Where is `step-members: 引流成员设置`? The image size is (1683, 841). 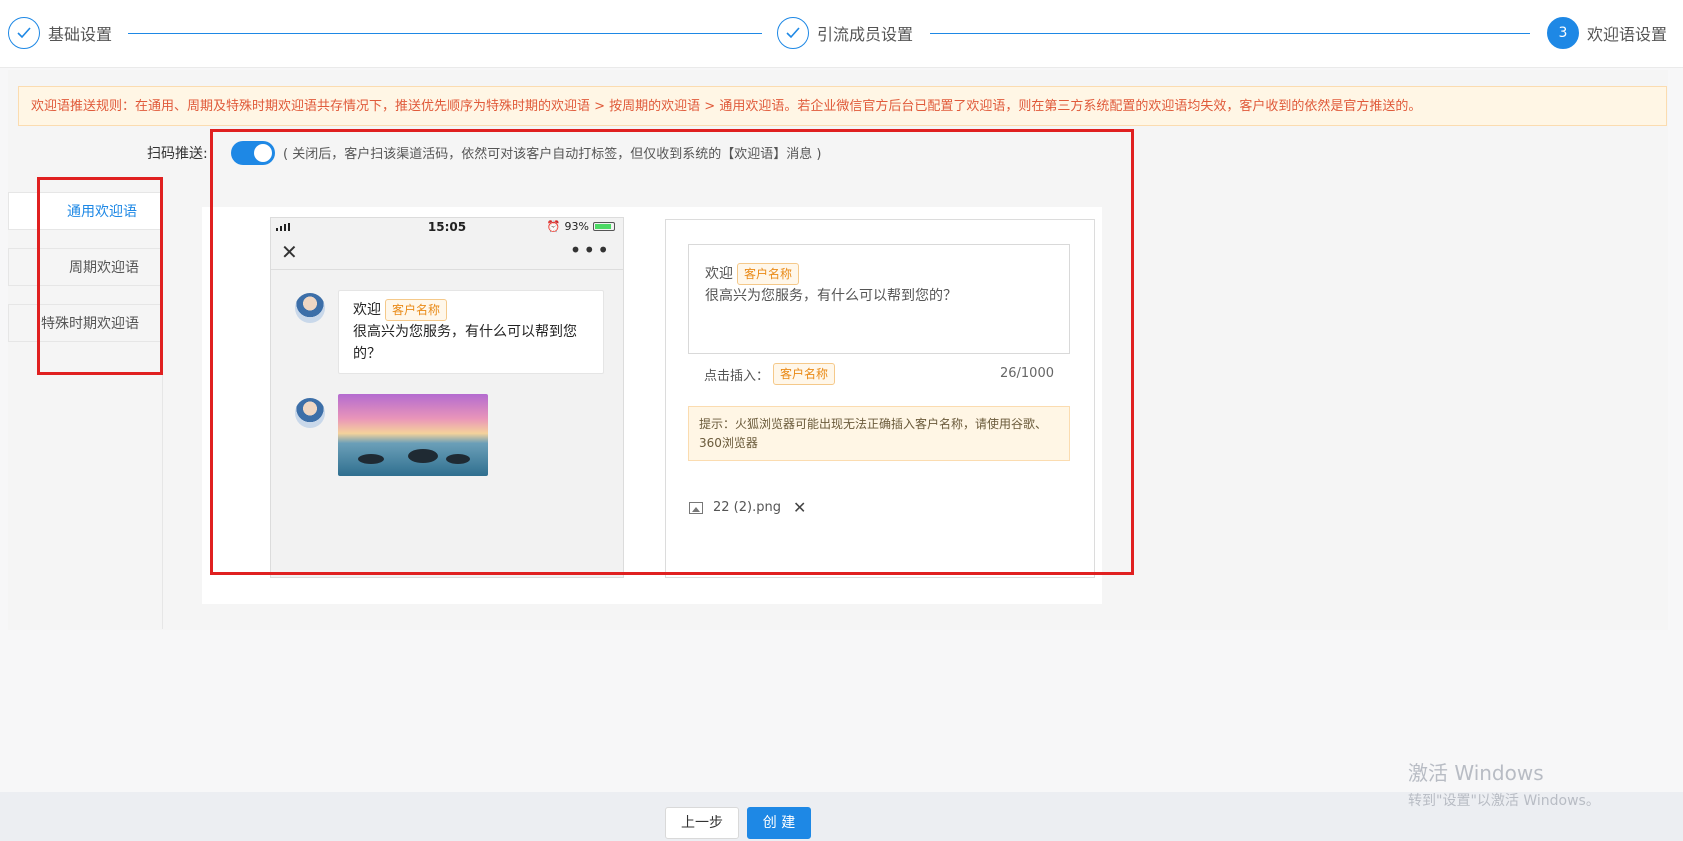
step-members: 引流成员设置 is located at coordinates (845, 33).